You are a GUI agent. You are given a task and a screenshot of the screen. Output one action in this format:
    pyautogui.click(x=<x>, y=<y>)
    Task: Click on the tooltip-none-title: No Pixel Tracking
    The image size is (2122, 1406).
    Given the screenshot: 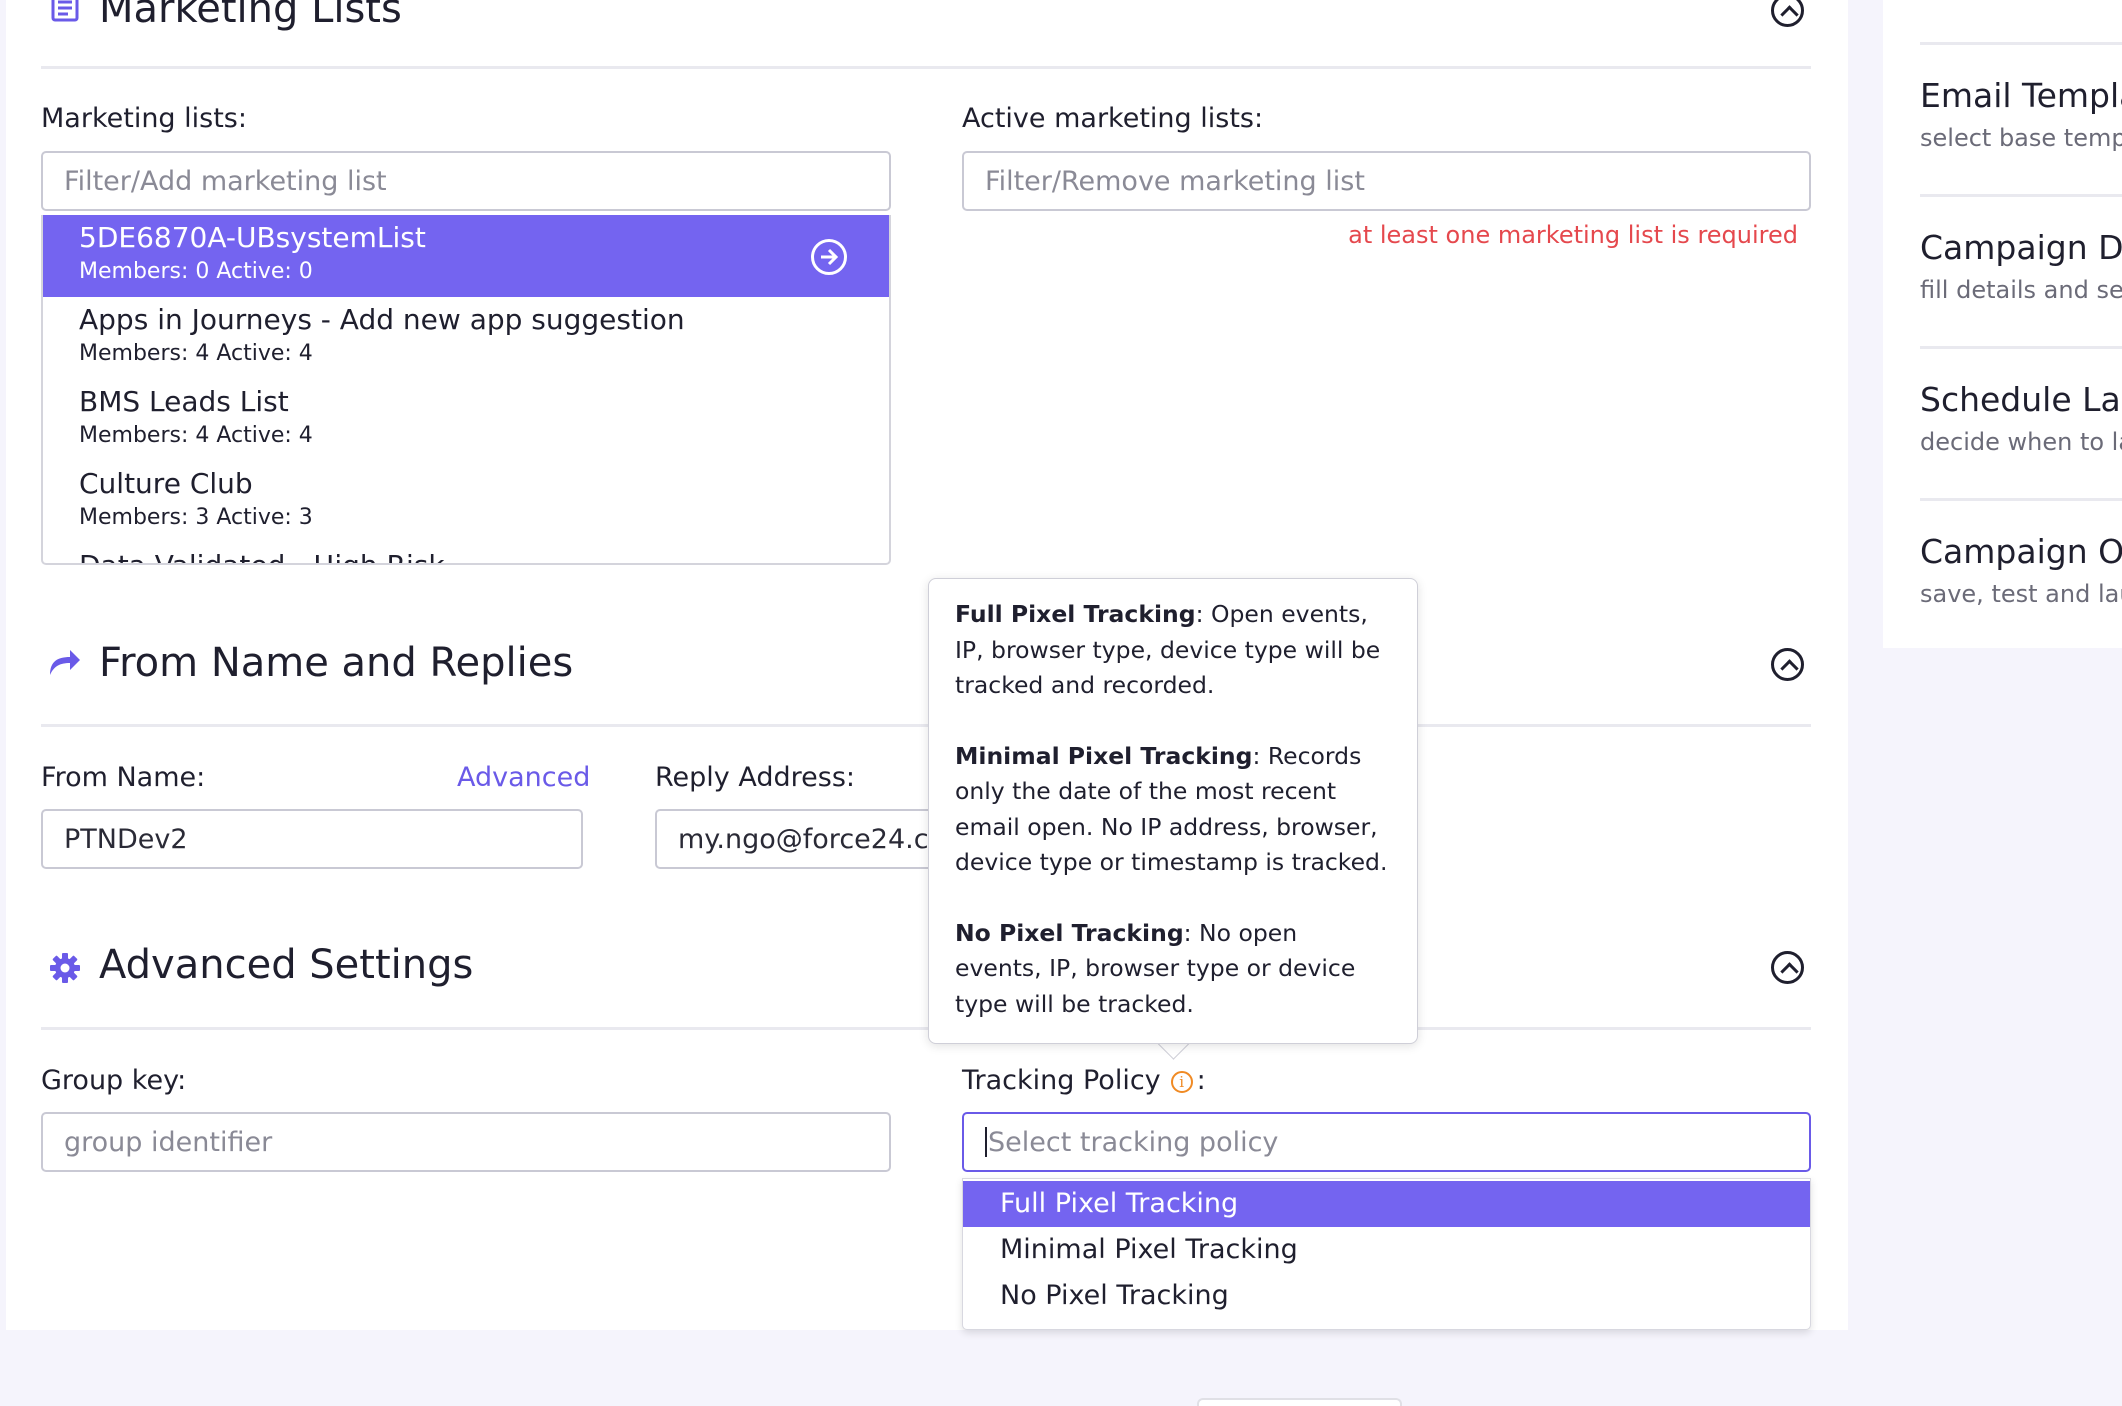 What is the action you would take?
    pyautogui.click(x=1069, y=932)
    